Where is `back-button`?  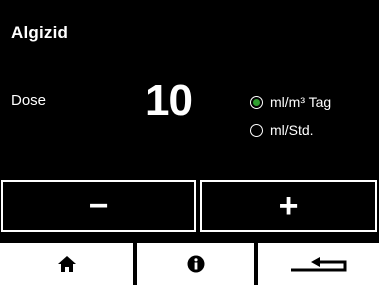
back-button is located at coordinates (318, 264).